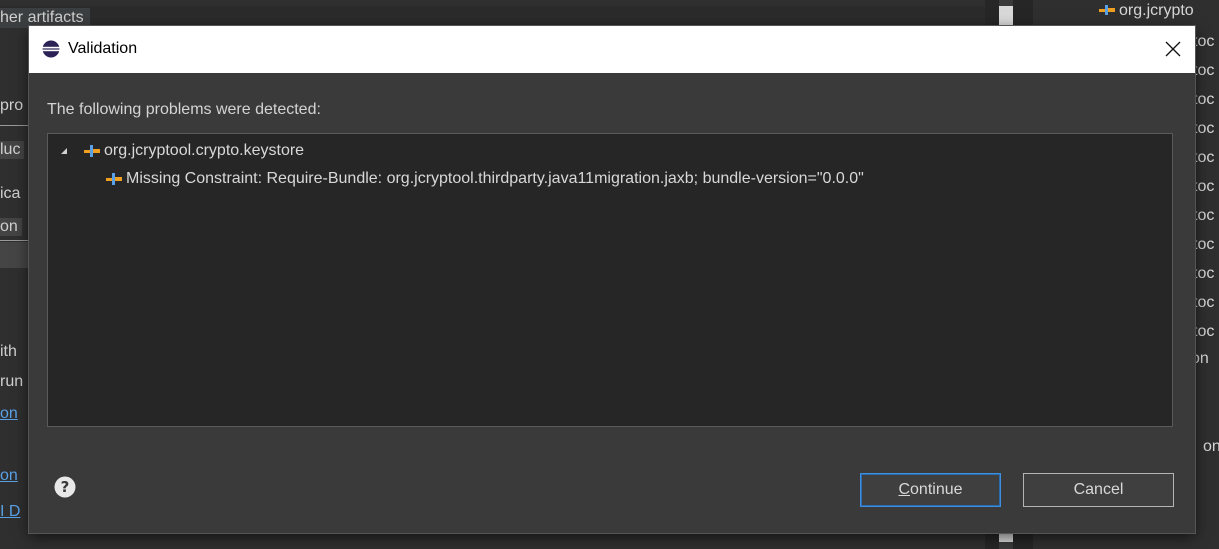  What do you see at coordinates (10, 512) in the screenshot?
I see `background-text-fragment: I D` at bounding box center [10, 512].